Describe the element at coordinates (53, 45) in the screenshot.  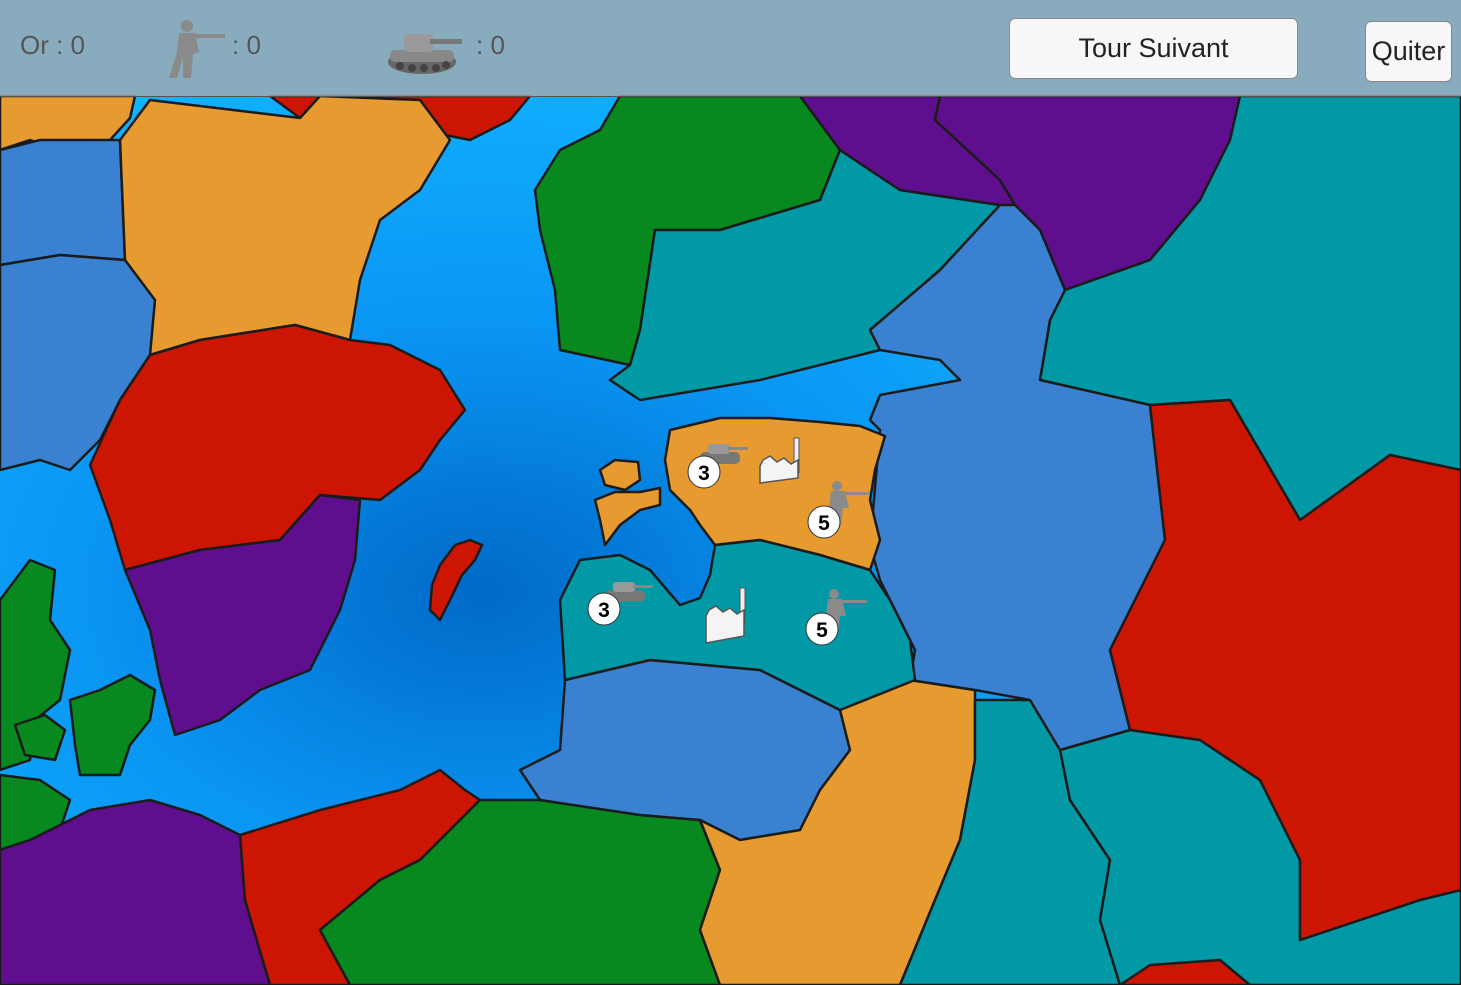
I see `gold-counter: Or : 0` at that location.